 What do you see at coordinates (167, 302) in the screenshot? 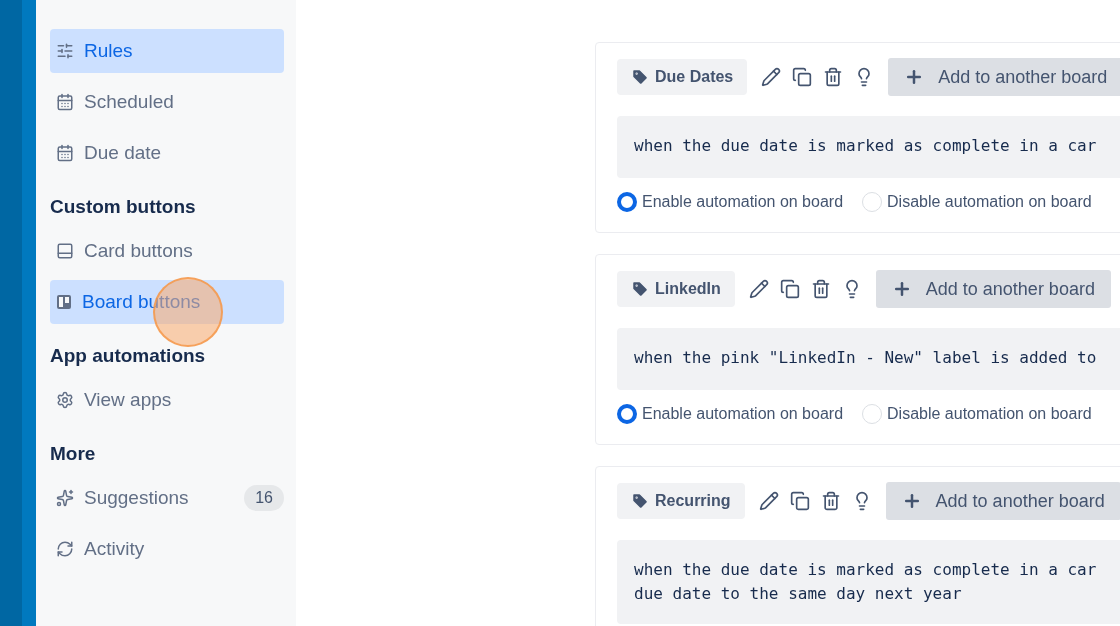
I see `sidebar-item: Board buttons` at bounding box center [167, 302].